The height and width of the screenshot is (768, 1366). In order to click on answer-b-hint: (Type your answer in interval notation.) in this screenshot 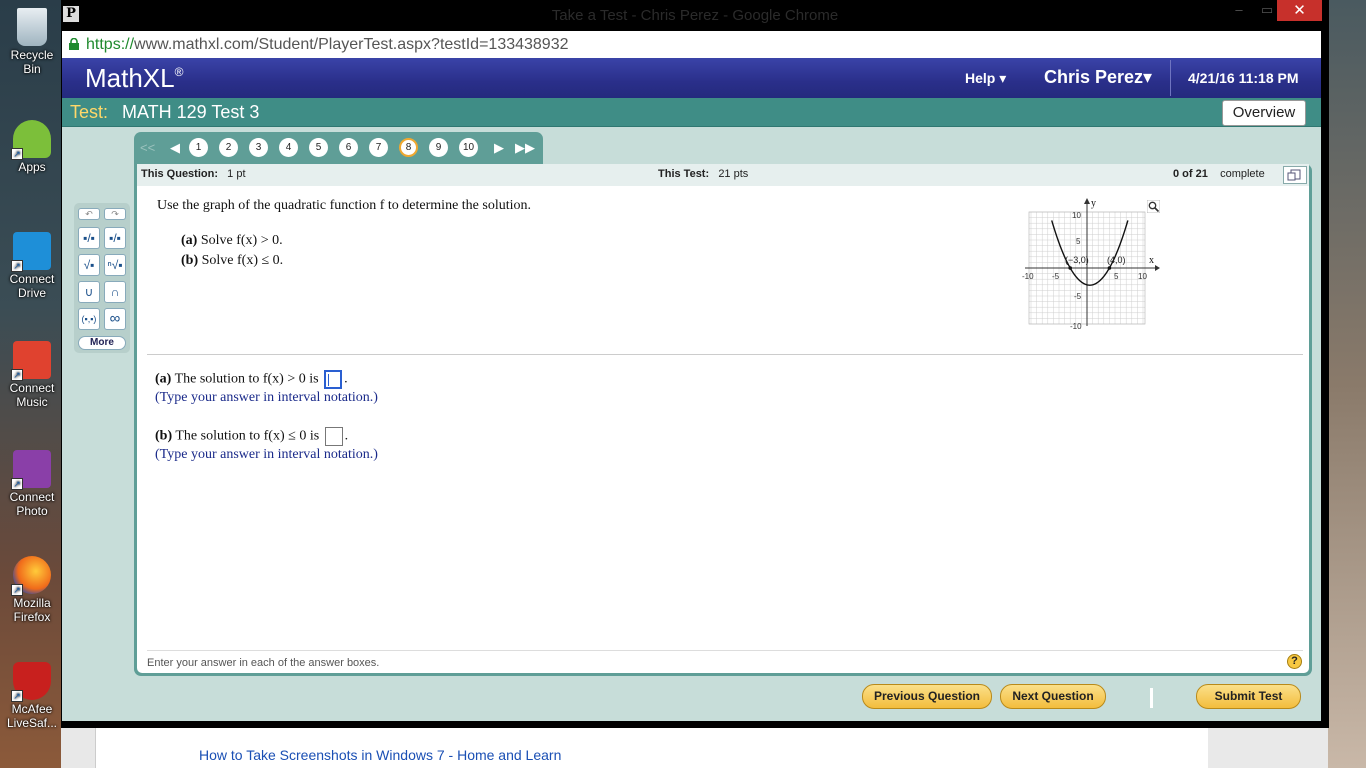, I will do `click(266, 454)`.